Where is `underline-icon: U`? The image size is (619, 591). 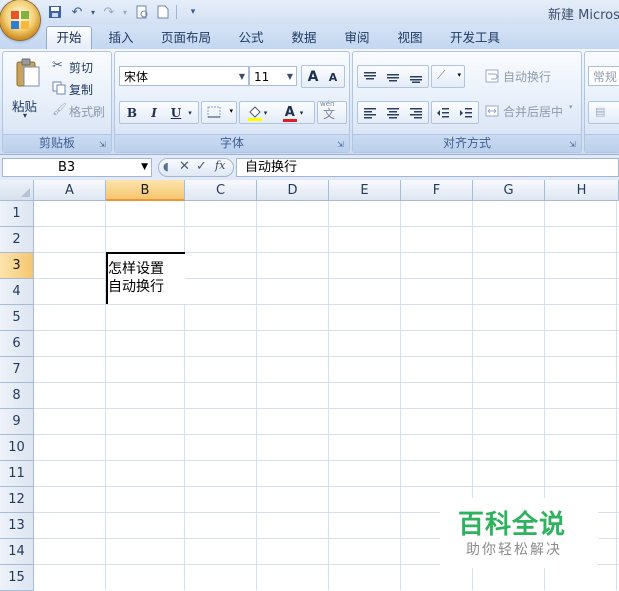
underline-icon: U is located at coordinates (176, 112).